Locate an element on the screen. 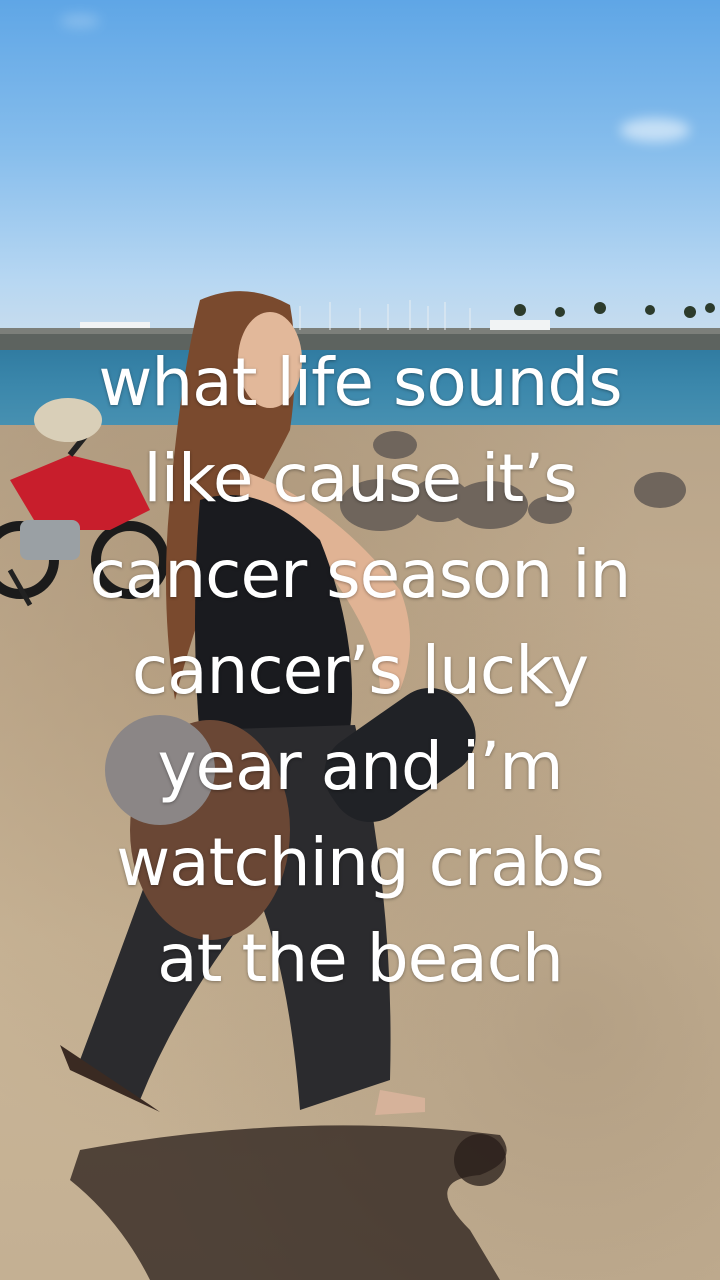  shadow is located at coordinates (288, 1202).